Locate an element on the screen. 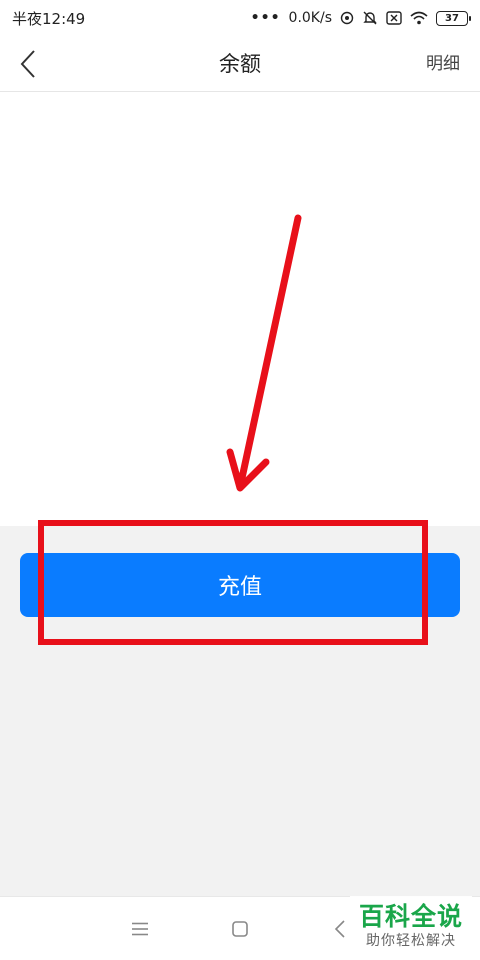 The width and height of the screenshot is (480, 960). page-title: 余额 is located at coordinates (240, 64).